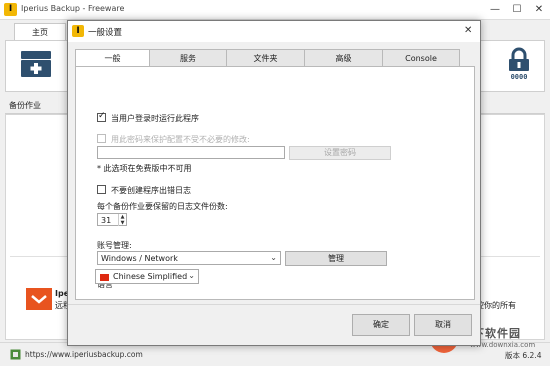  I want to click on app-logo-icon: I, so click(10, 9).